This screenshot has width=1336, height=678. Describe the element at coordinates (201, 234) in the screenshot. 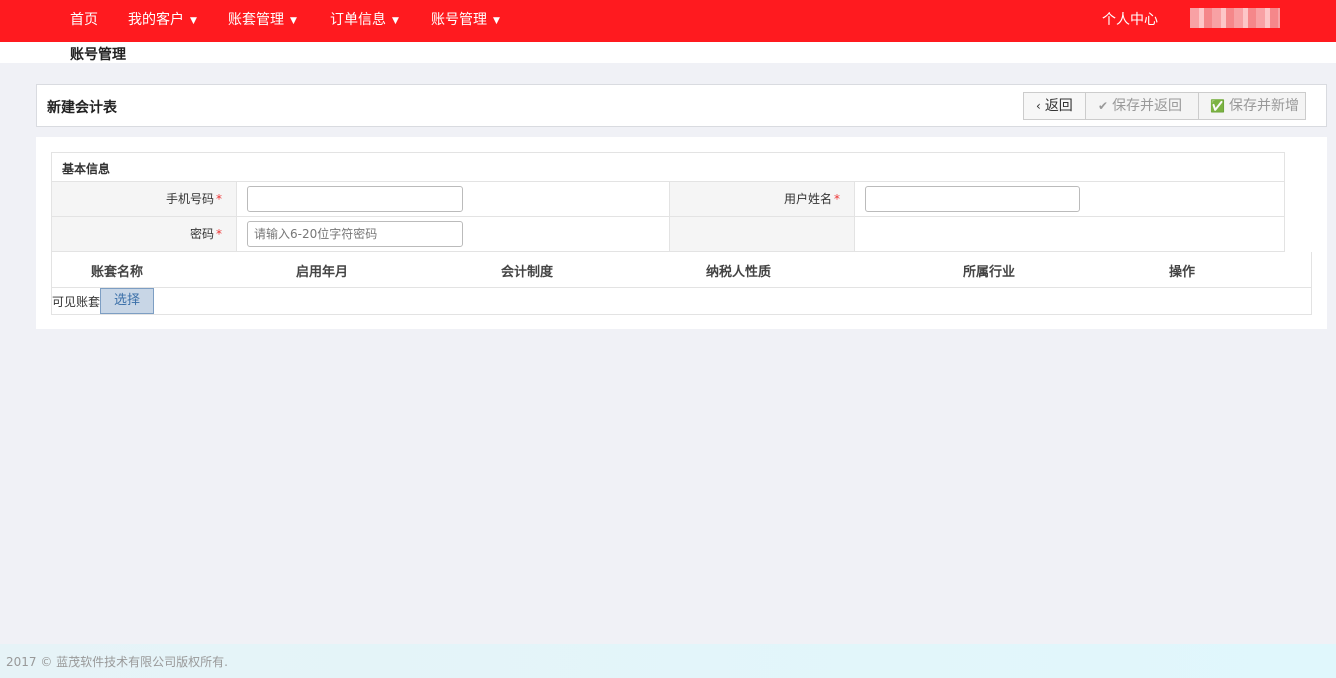

I see `password-label-text: 密码` at that location.